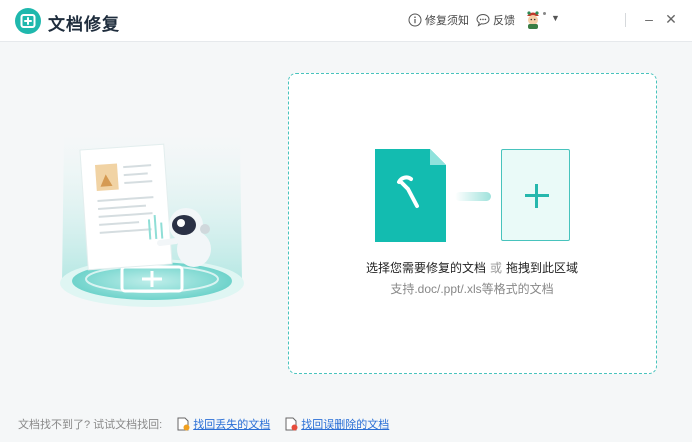  I want to click on feedback-link: 反馈, so click(495, 20).